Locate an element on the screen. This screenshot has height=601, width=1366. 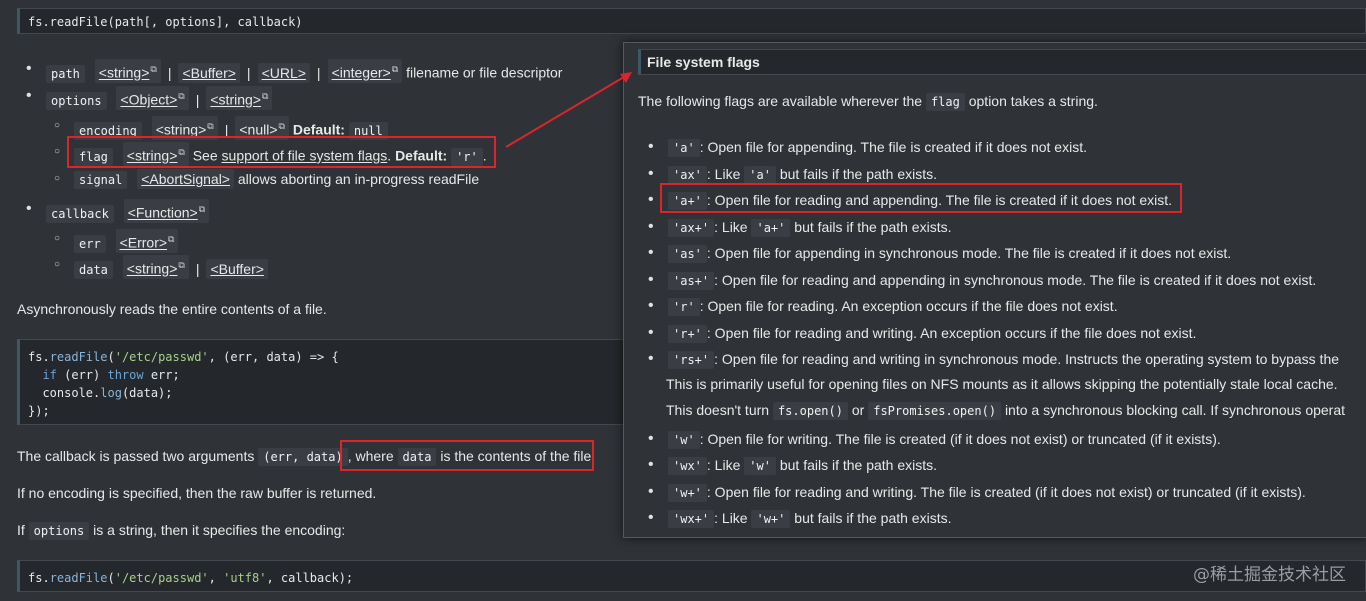
param-options: options <Object>⧉|<string>⧉ is located at coordinates (149, 98).